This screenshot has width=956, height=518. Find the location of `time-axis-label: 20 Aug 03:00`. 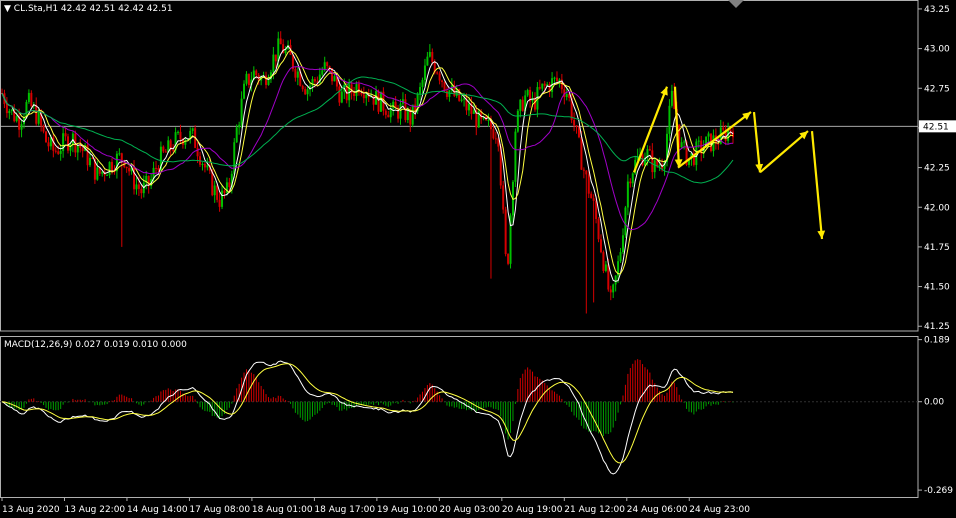

time-axis-label: 20 Aug 03:00 is located at coordinates (469, 510).